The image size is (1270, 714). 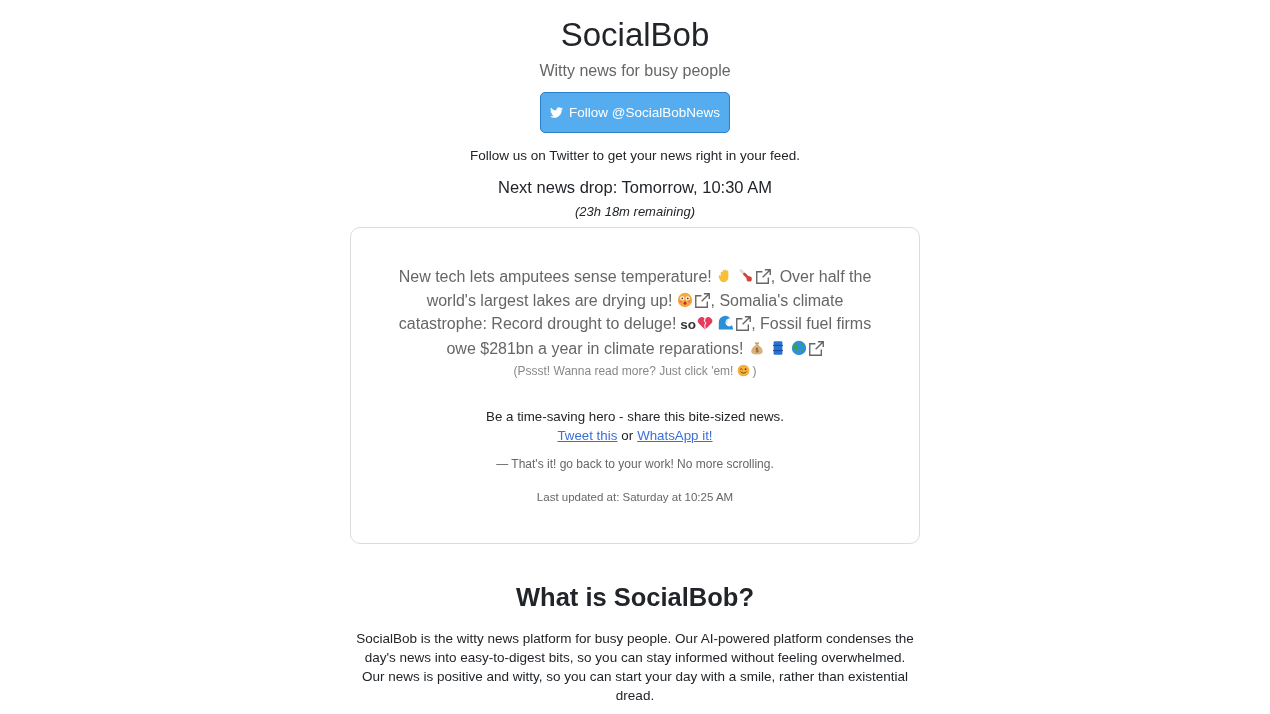 I want to click on flushed-face-icon, so click(x=685, y=299).